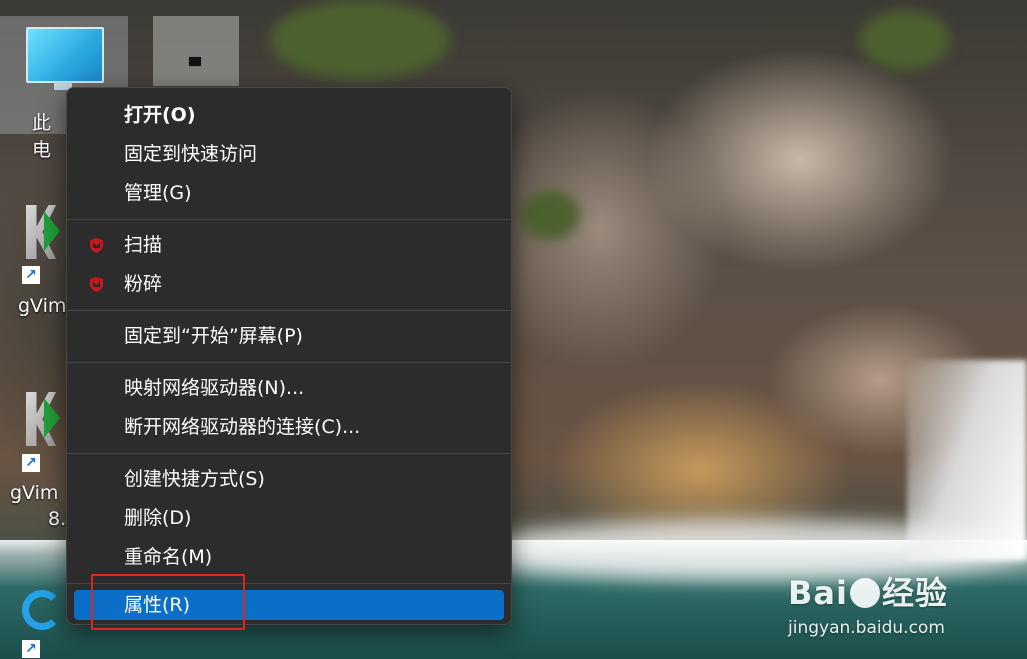  I want to click on menu-item-pin-quick-access: 固定到快速访问, so click(289, 154).